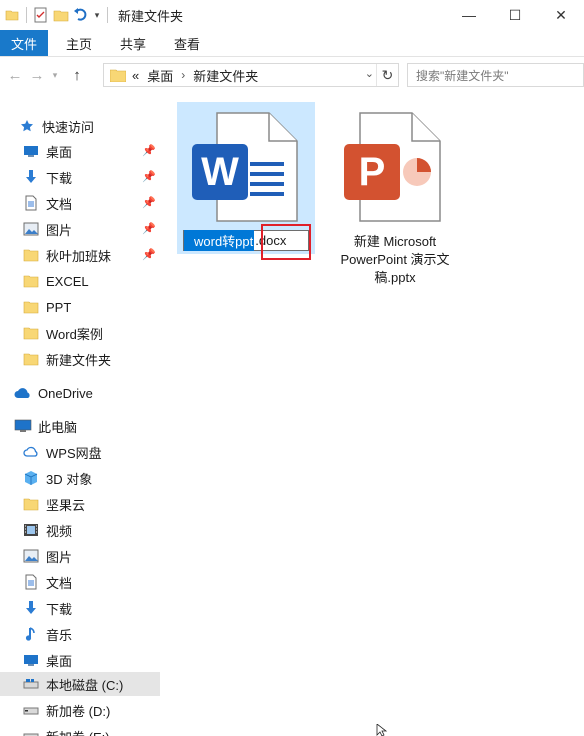  What do you see at coordinates (80, 177) in the screenshot?
I see `sidebar-item-downloads: 下载 📌` at bounding box center [80, 177].